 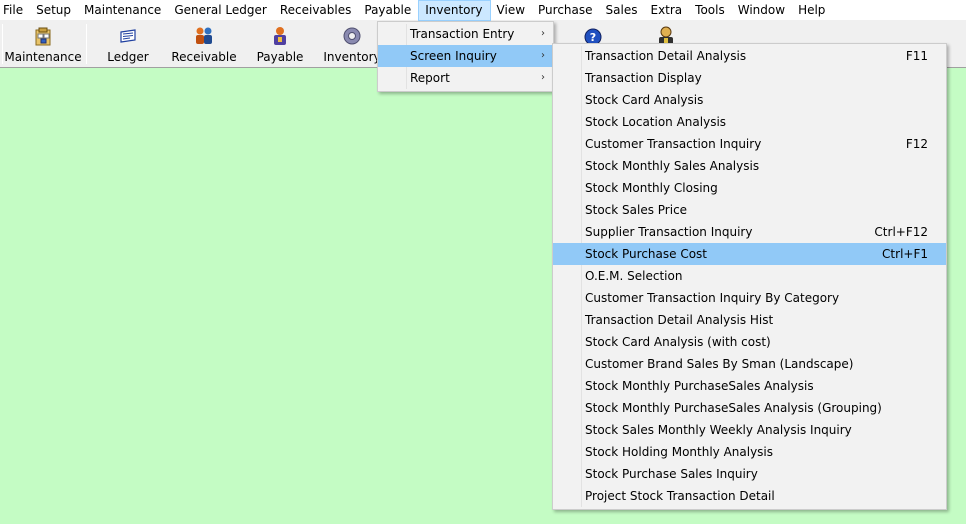 I want to click on shortcut-label: Ctrl+F12, so click(x=901, y=232).